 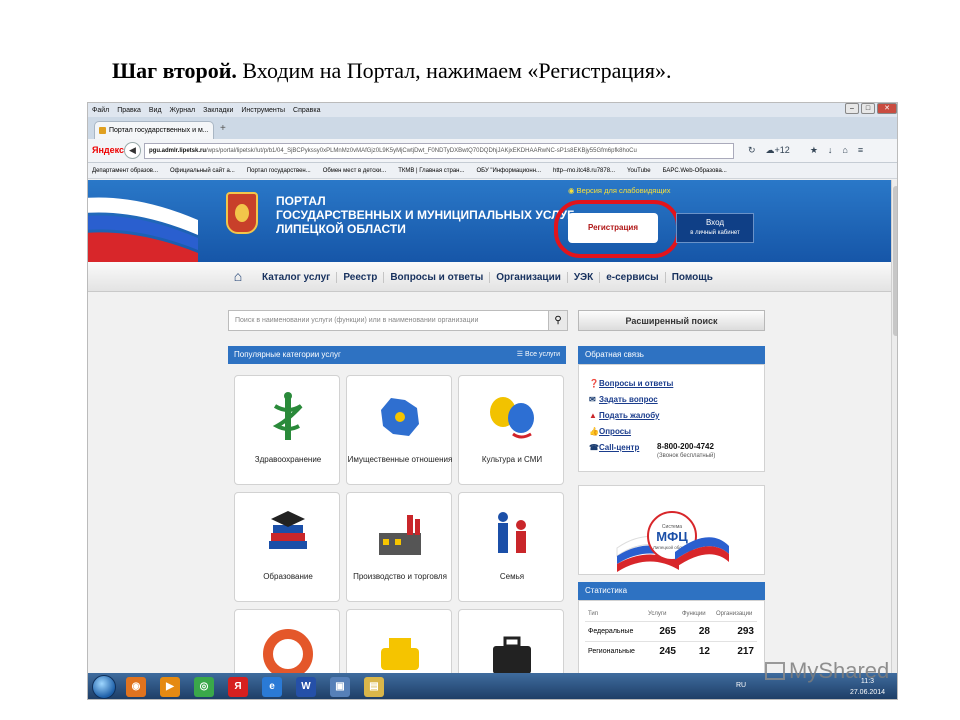 What do you see at coordinates (894, 429) in the screenshot?
I see `vertical-scrollbar` at bounding box center [894, 429].